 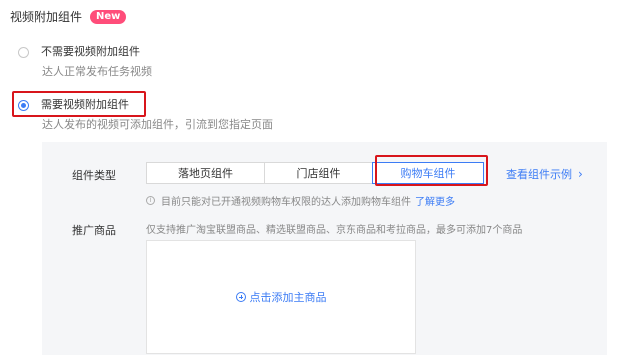 What do you see at coordinates (94, 230) in the screenshot?
I see `promotion-label: 推广商品` at bounding box center [94, 230].